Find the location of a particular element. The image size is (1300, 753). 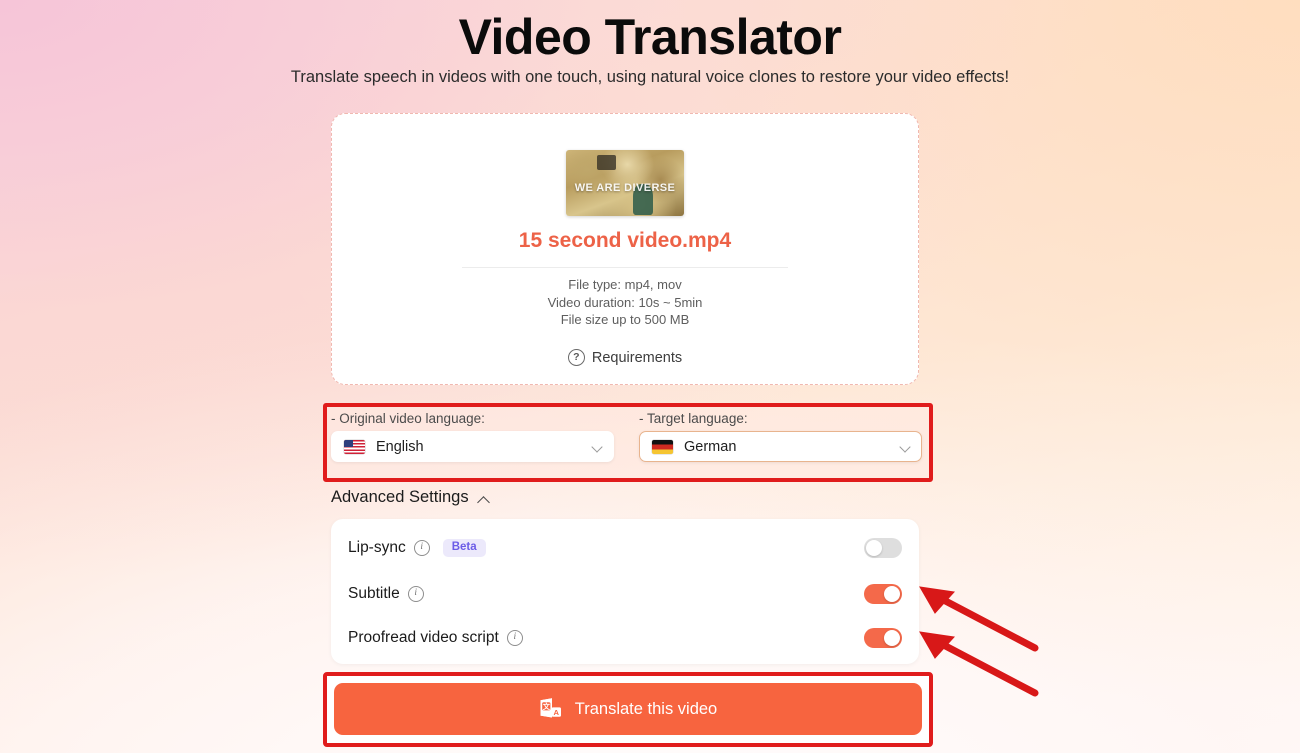

source-language-group: - Original video language: English is located at coordinates (472, 436).